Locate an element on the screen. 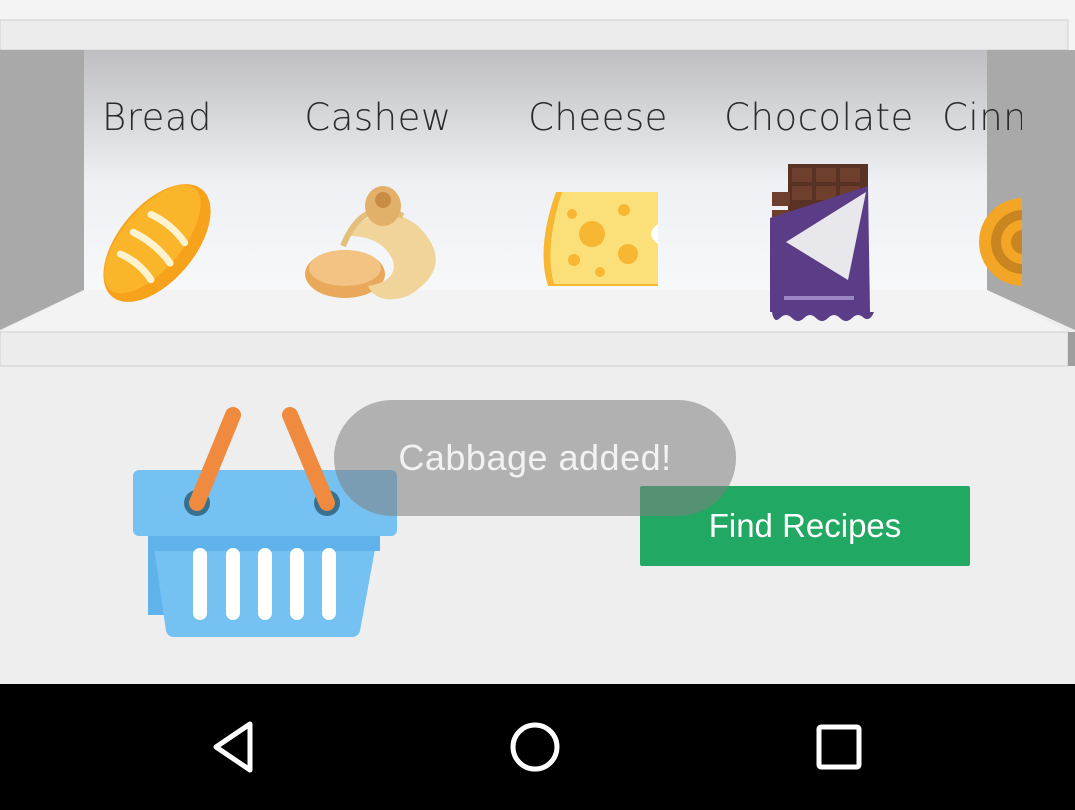  shelf-item-label: Cheese is located at coordinates (598, 117).